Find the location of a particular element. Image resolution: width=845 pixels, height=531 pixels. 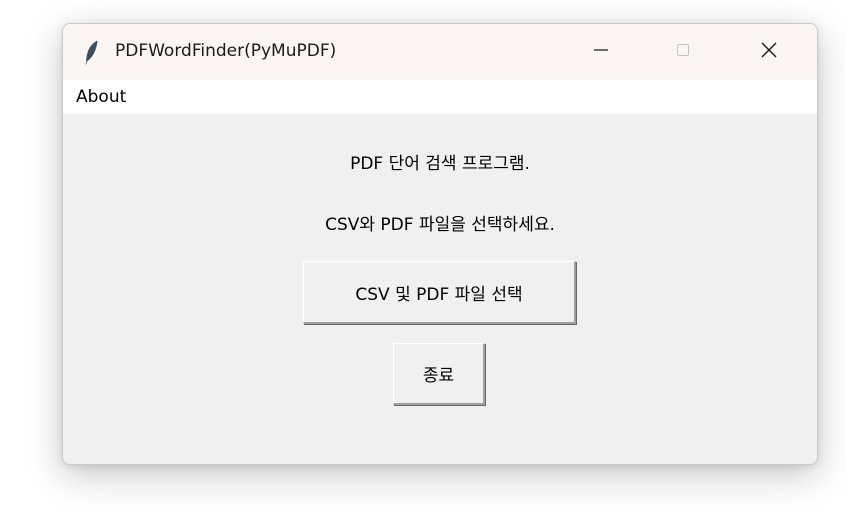

window-title: PDFWordFinder(PyMuPDF) is located at coordinates (226, 51).